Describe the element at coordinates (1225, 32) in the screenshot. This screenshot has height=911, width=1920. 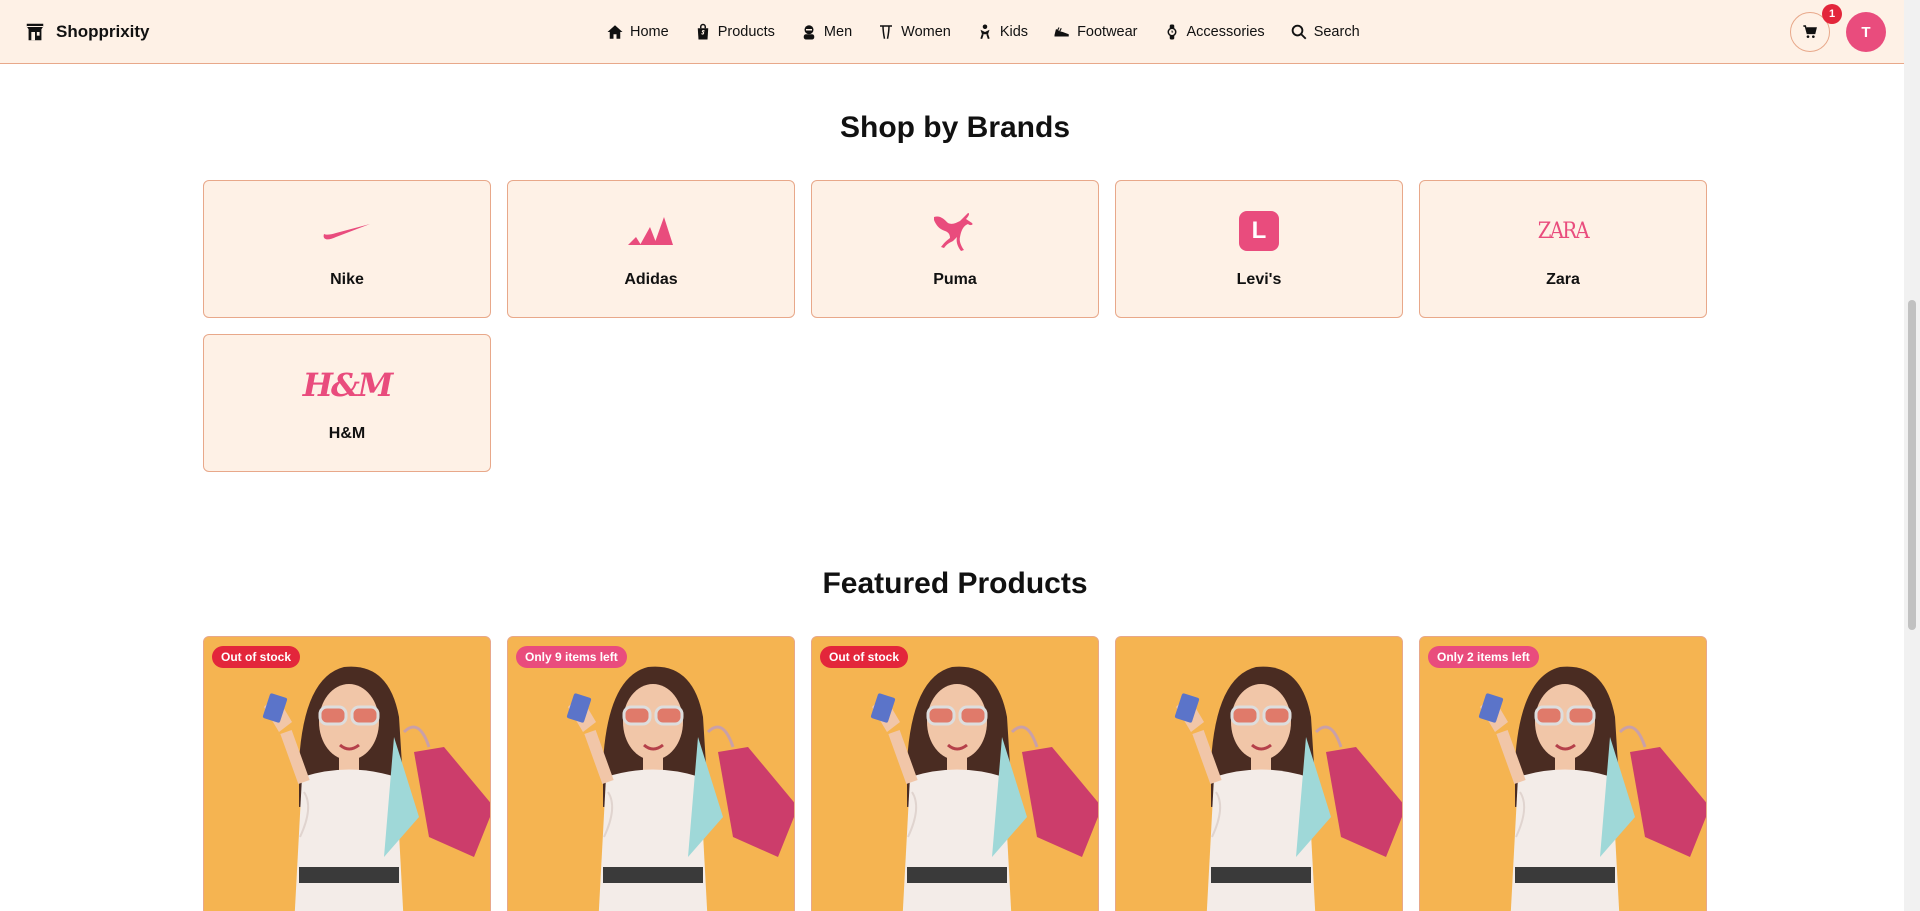
I see `nav-accessories-label: Accessories` at that location.